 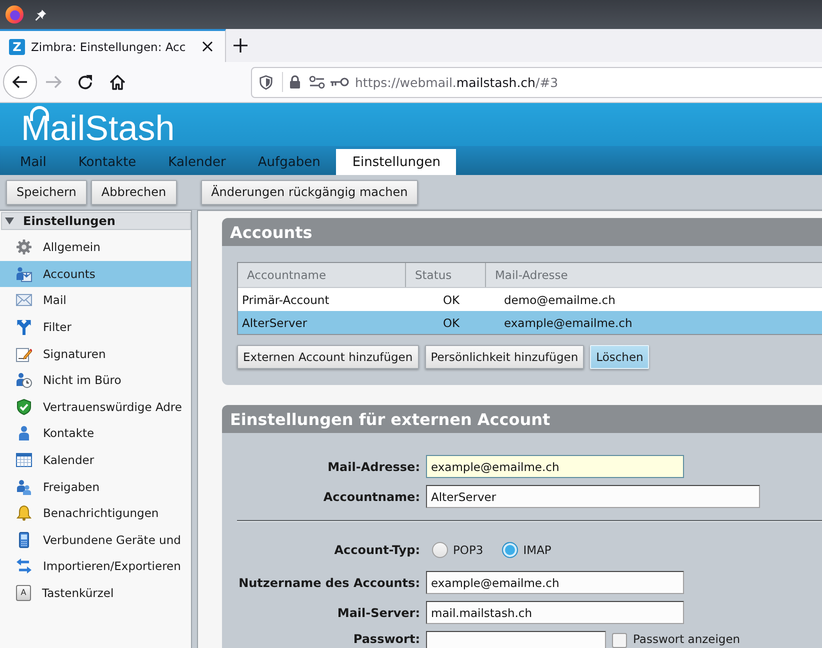 I want to click on plus-icon, so click(x=240, y=45).